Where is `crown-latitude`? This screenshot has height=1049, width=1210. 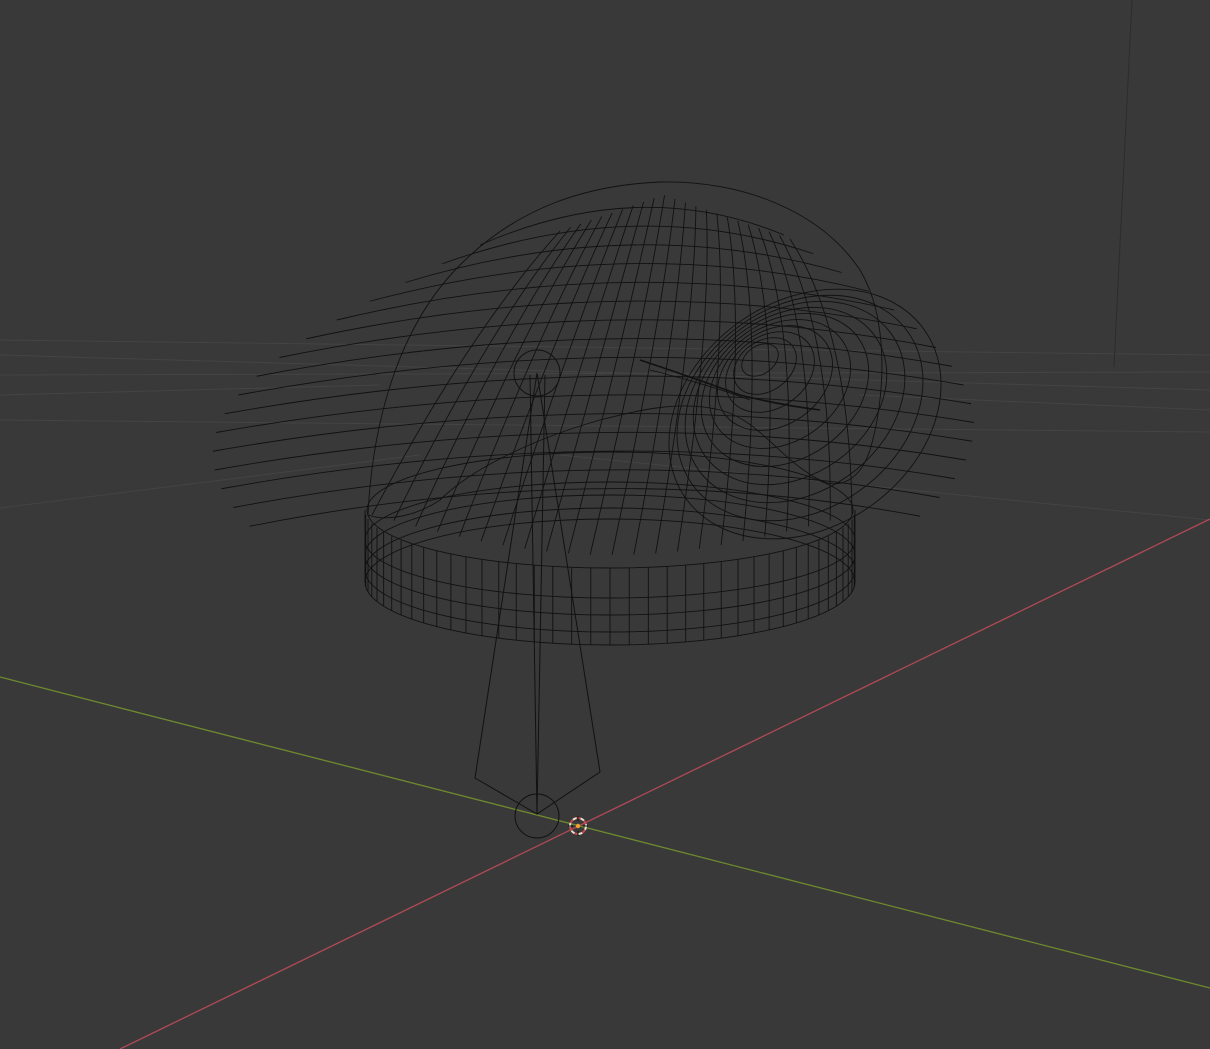
crown-latitude is located at coordinates (585, 507).